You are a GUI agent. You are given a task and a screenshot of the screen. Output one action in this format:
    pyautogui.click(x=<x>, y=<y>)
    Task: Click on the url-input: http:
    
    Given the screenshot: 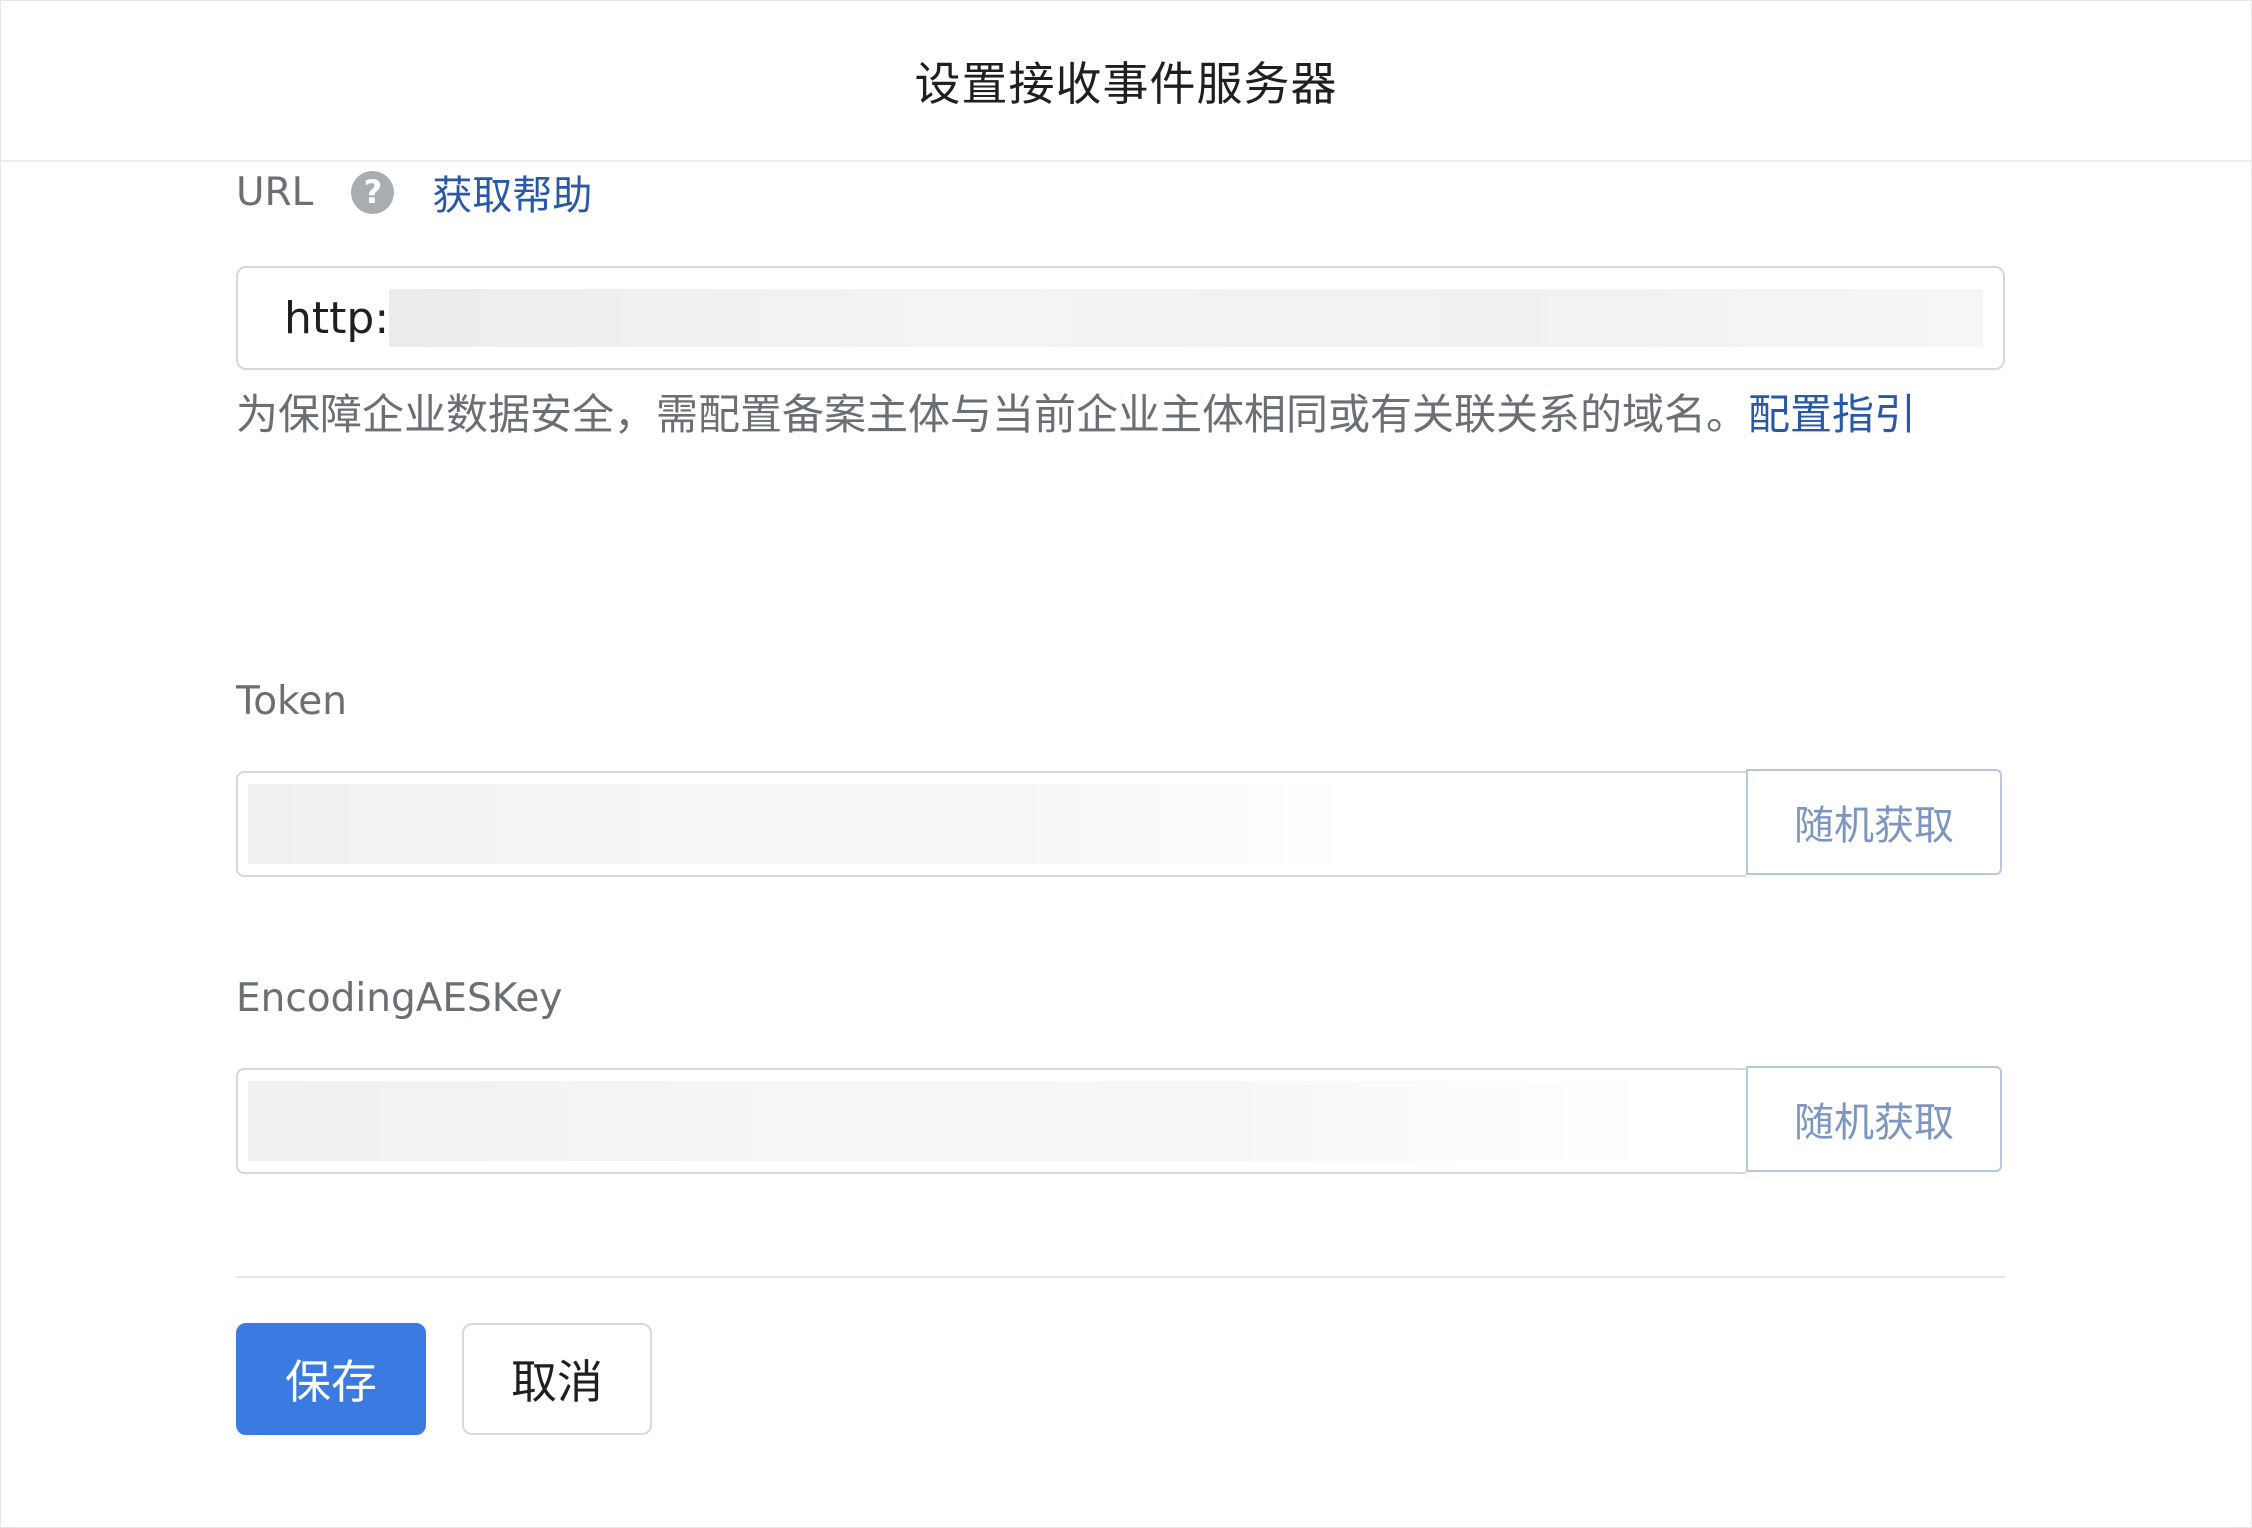 What is the action you would take?
    pyautogui.click(x=1120, y=318)
    